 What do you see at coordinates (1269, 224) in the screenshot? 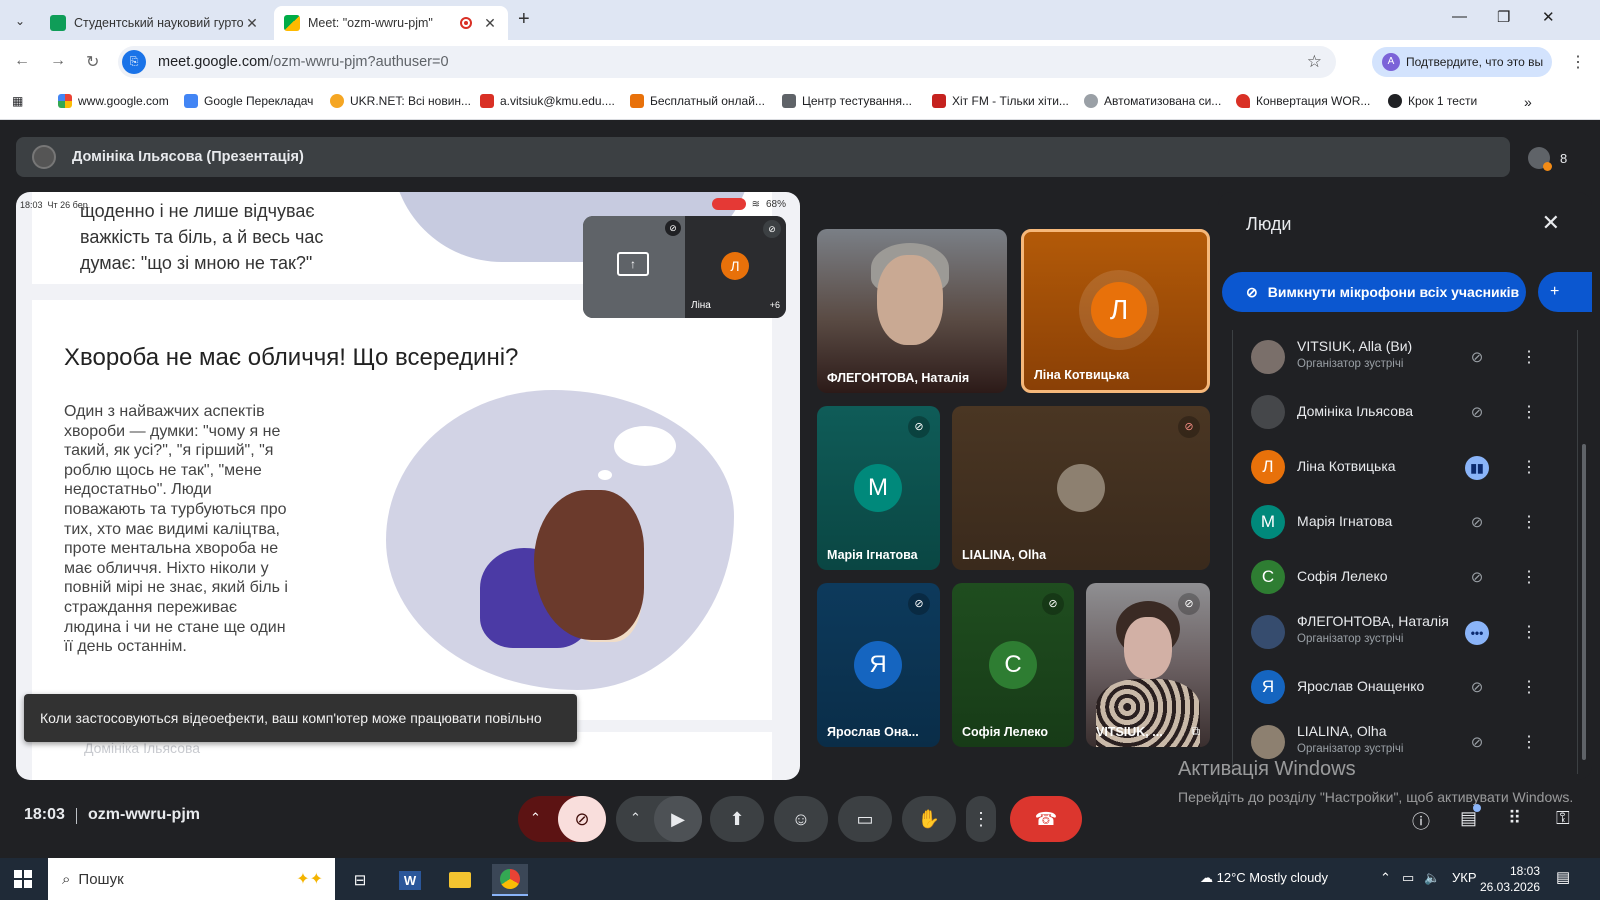
I see `people-panel-title: Люди` at bounding box center [1269, 224].